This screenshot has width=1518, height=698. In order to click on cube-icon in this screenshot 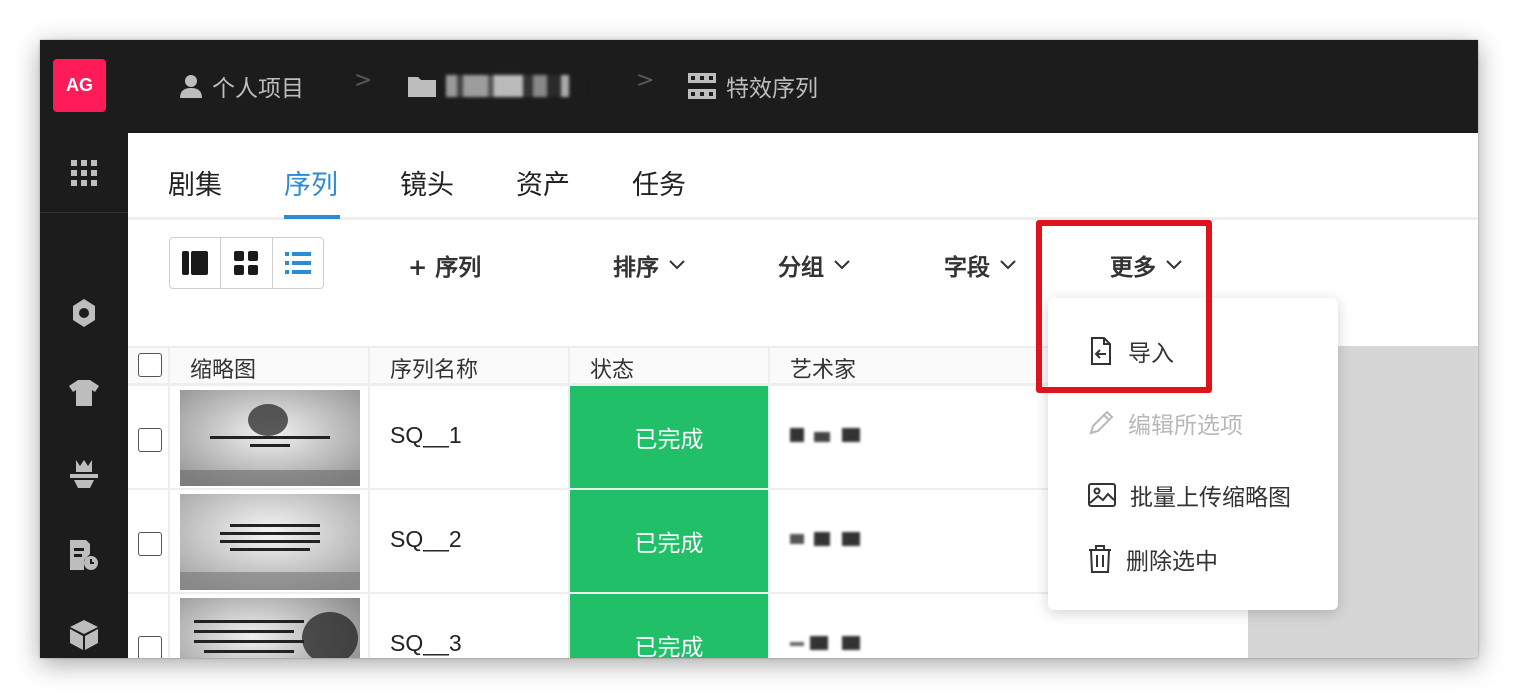, I will do `click(84, 635)`.